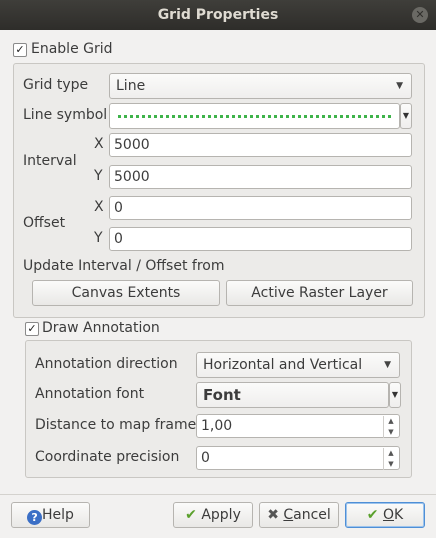  What do you see at coordinates (124, 266) in the screenshot?
I see `update-from-label: Update Interval / Offset from` at bounding box center [124, 266].